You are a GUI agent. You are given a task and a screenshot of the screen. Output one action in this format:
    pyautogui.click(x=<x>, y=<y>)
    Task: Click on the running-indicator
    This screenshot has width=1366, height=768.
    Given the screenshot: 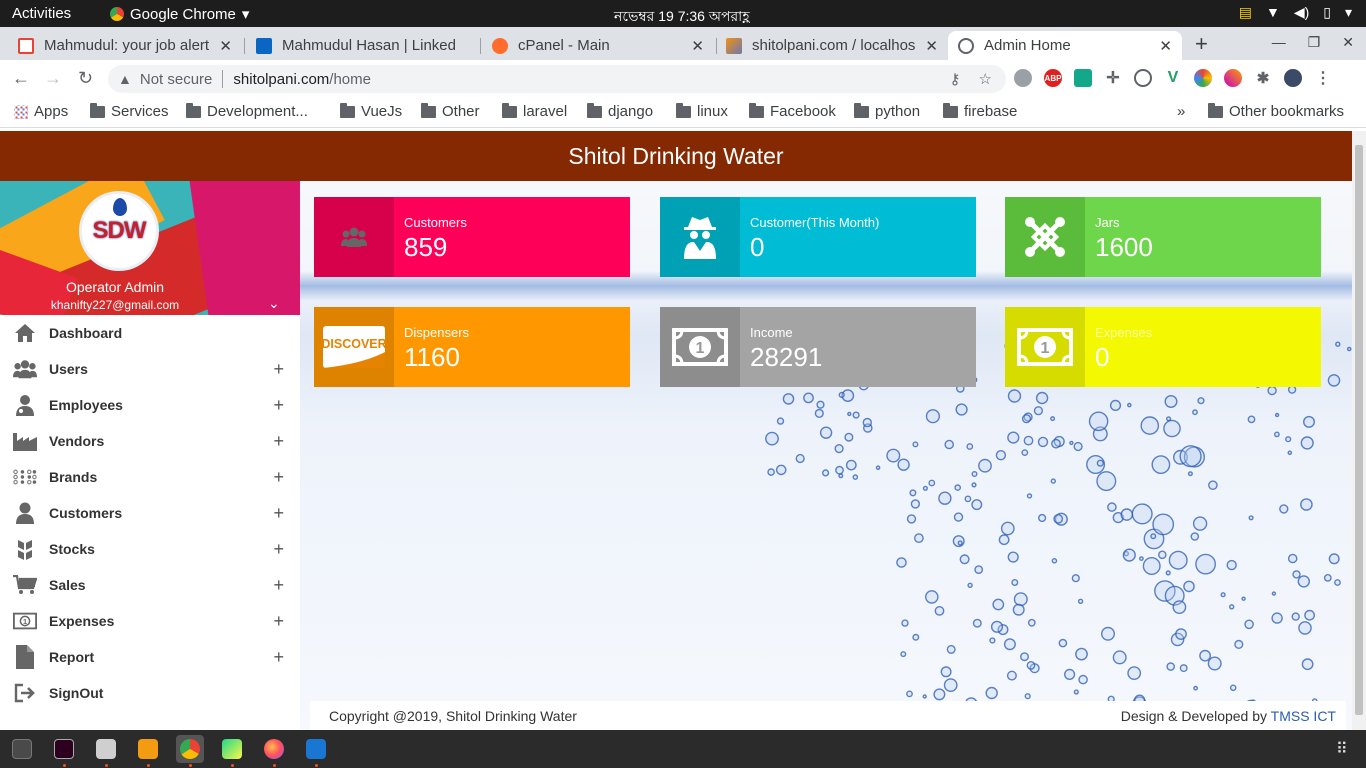 What is the action you would take?
    pyautogui.click(x=148, y=765)
    